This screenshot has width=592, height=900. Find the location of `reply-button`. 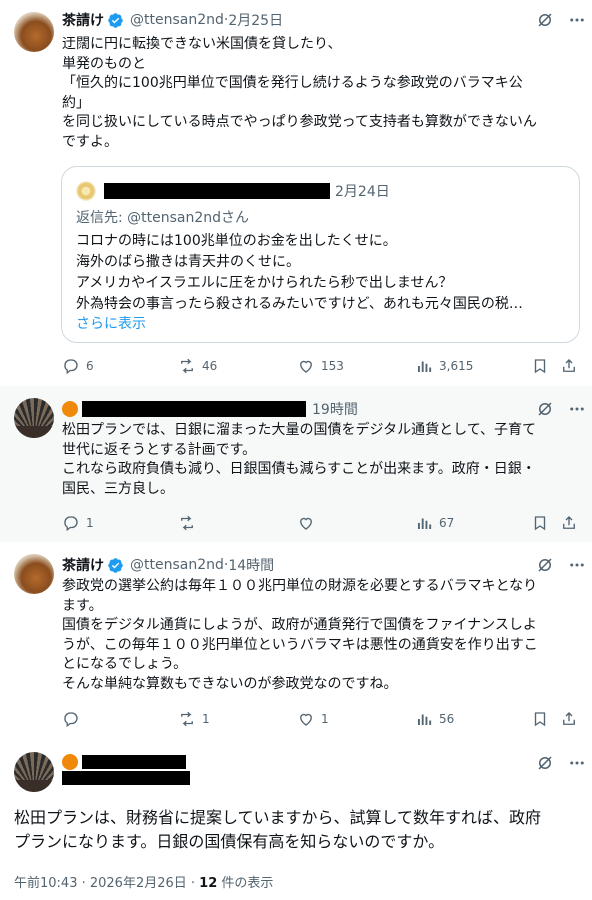

reply-button is located at coordinates (74, 719).